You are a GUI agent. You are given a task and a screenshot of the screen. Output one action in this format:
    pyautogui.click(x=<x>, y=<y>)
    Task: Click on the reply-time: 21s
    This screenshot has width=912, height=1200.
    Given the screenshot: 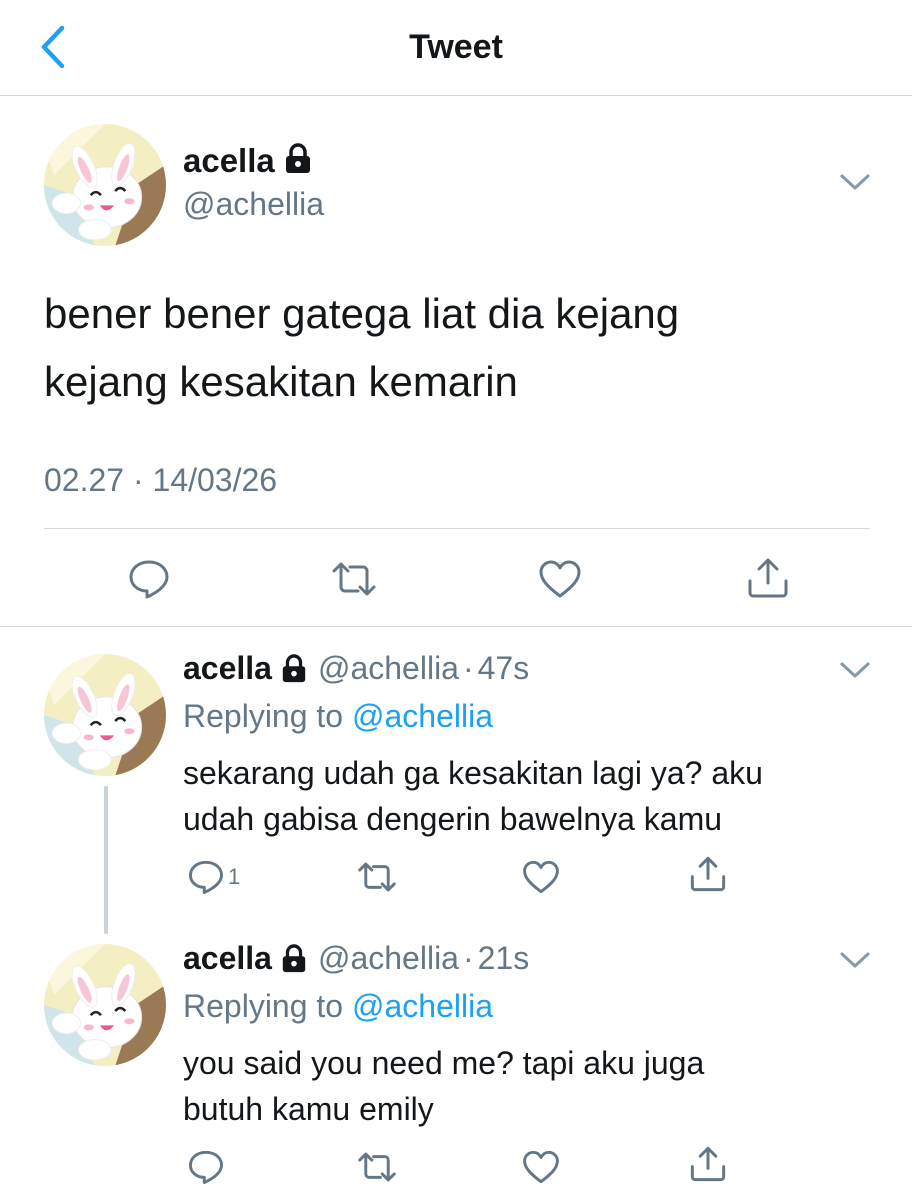 What is the action you would take?
    pyautogui.click(x=504, y=958)
    